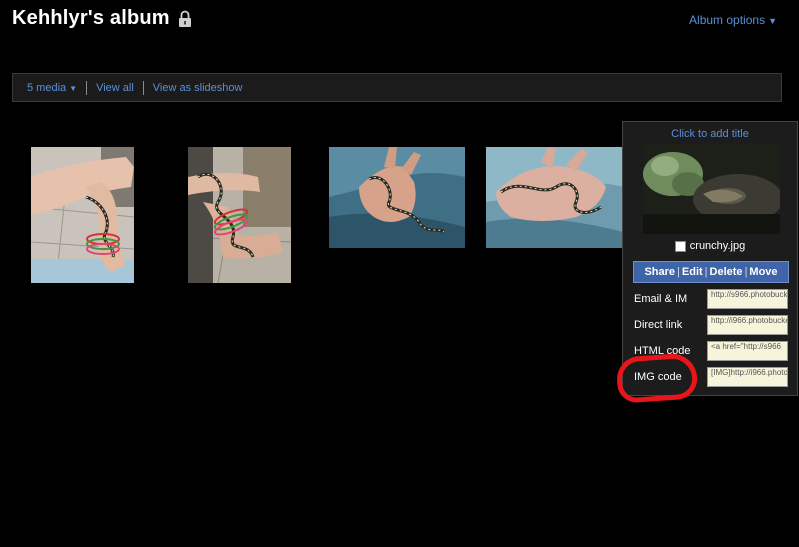 The image size is (799, 547). What do you see at coordinates (658, 325) in the screenshot?
I see `direct-link-label: Direct link` at bounding box center [658, 325].